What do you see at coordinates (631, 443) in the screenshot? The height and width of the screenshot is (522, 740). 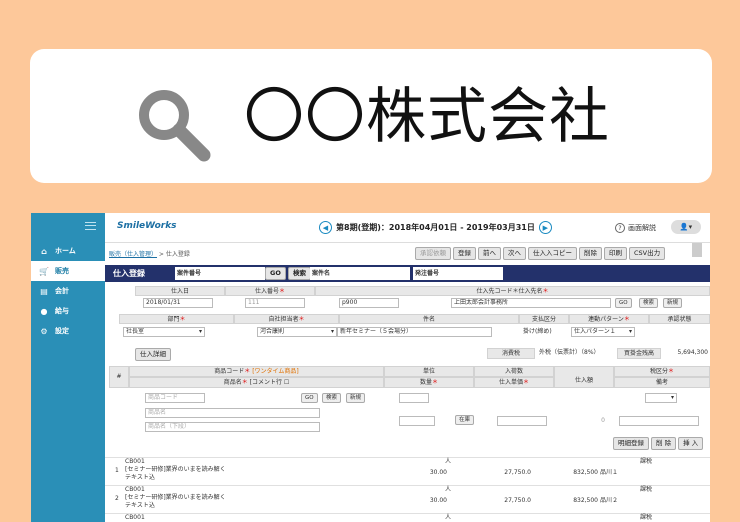 I see `line-button-0: 明細登録` at bounding box center [631, 443].